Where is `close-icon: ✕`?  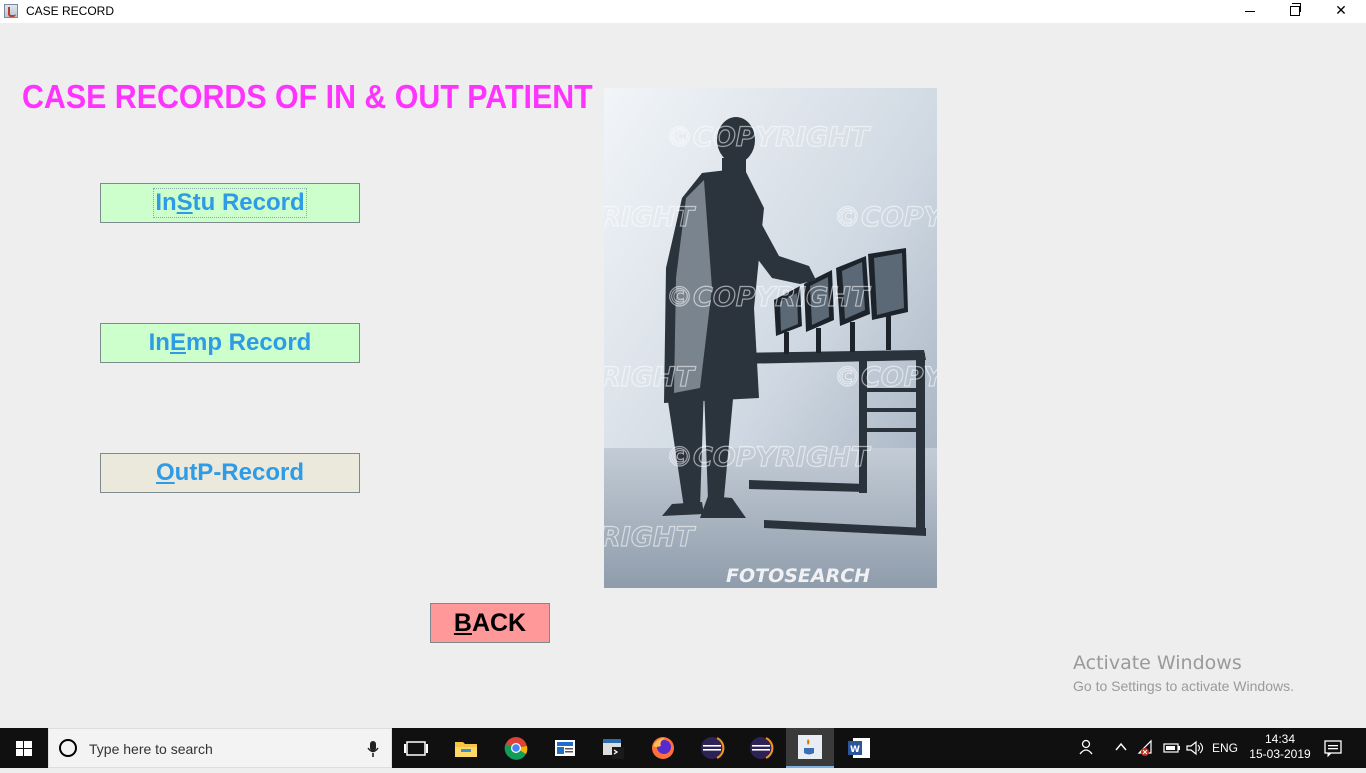
close-icon: ✕ is located at coordinates (1341, 11).